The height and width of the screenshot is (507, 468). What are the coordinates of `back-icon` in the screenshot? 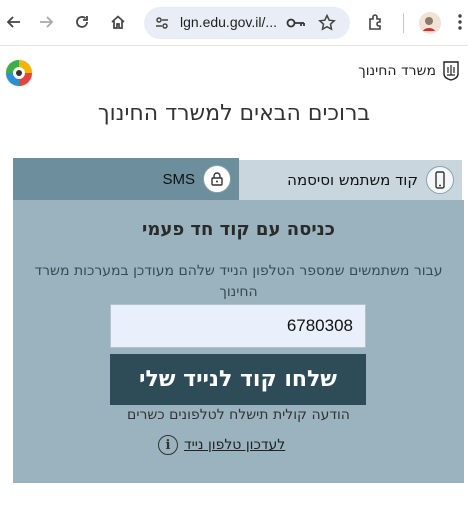 It's located at (14, 22).